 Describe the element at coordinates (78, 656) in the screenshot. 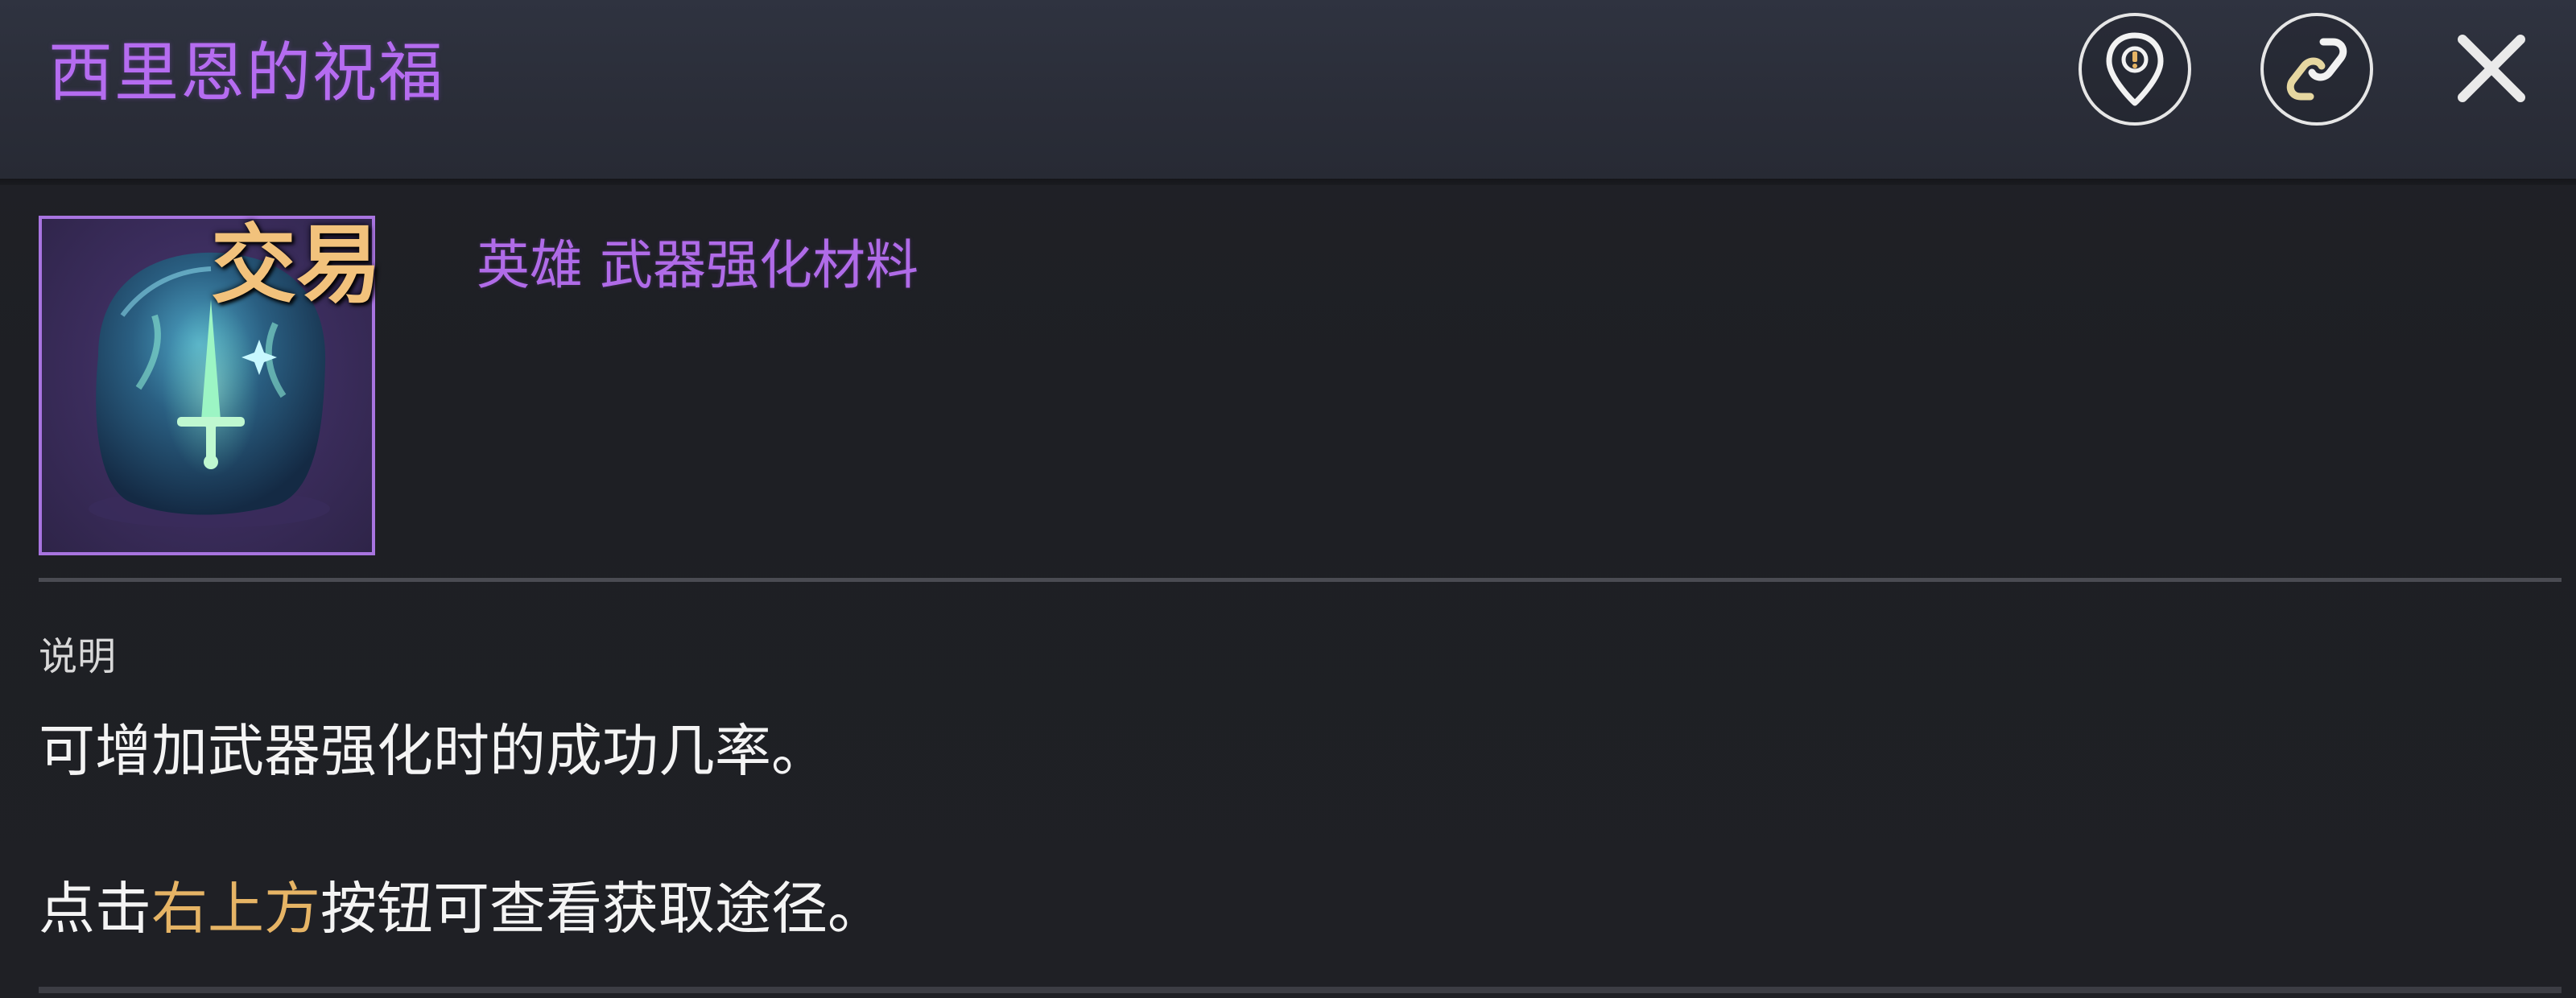

I see `description-label: 说明` at that location.